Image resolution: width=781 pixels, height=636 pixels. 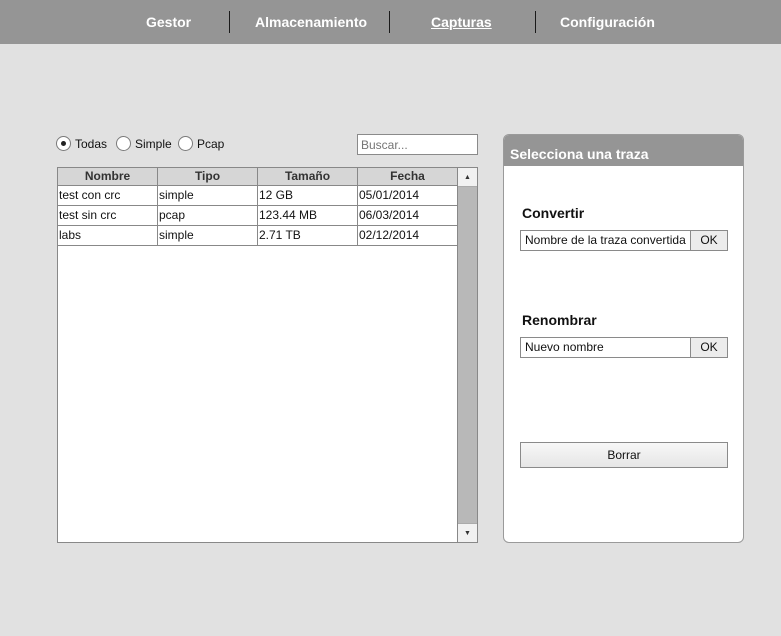 I want to click on table-row: labs simple 2.71 TB 02/12/2014, so click(x=258, y=236).